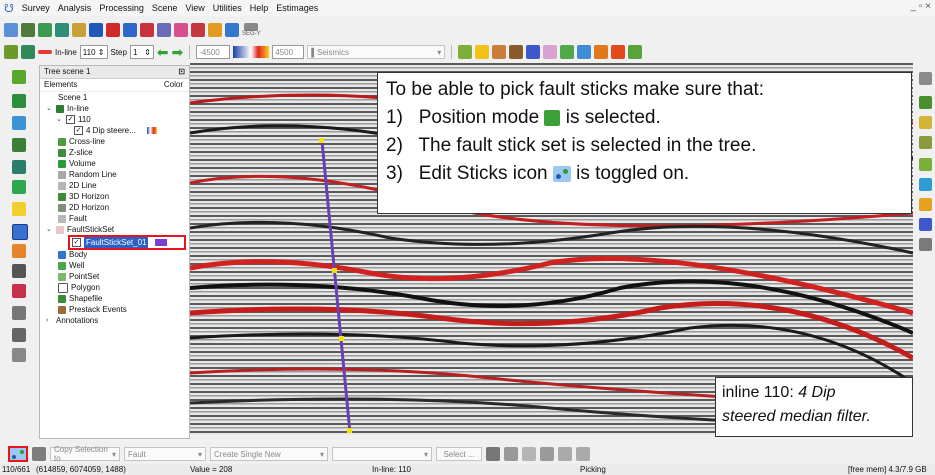 The height and width of the screenshot is (475, 935). Describe the element at coordinates (19, 123) in the screenshot. I see `home-icon` at that location.